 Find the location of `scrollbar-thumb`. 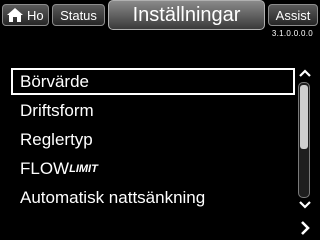

scrollbar-thumb is located at coordinates (304, 117).